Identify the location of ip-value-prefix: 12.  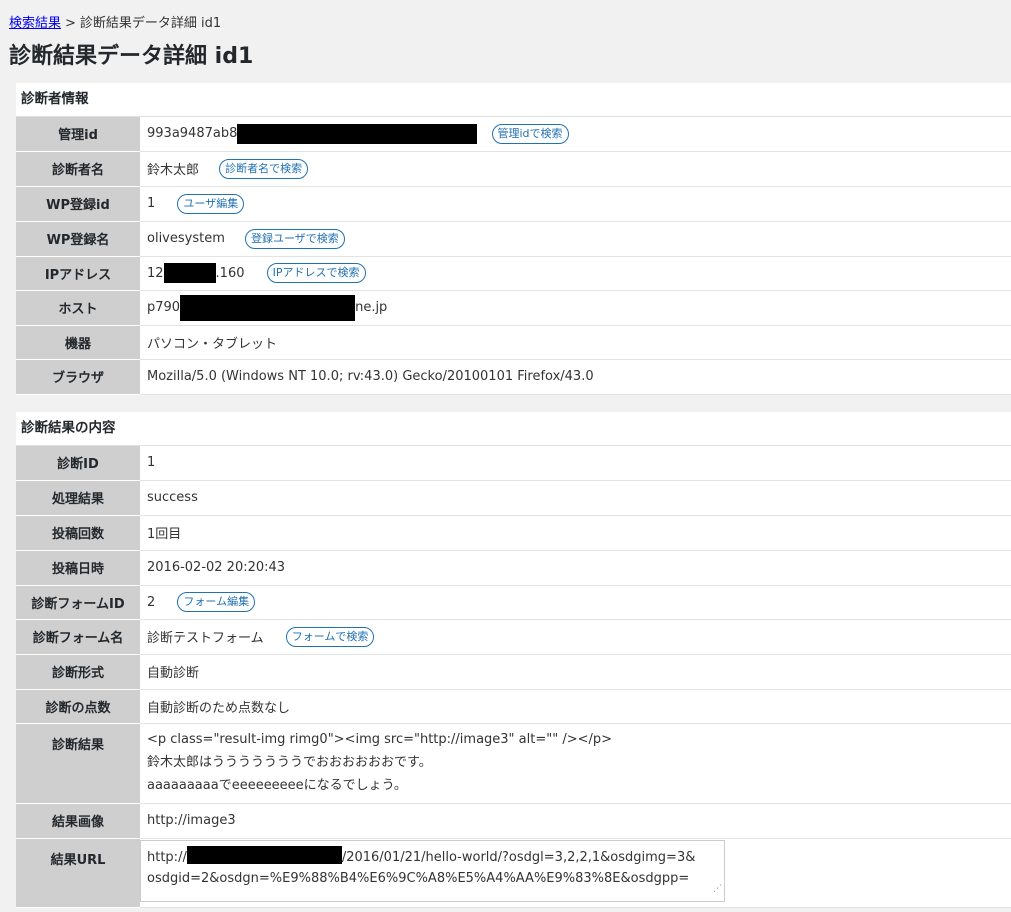
(155, 273).